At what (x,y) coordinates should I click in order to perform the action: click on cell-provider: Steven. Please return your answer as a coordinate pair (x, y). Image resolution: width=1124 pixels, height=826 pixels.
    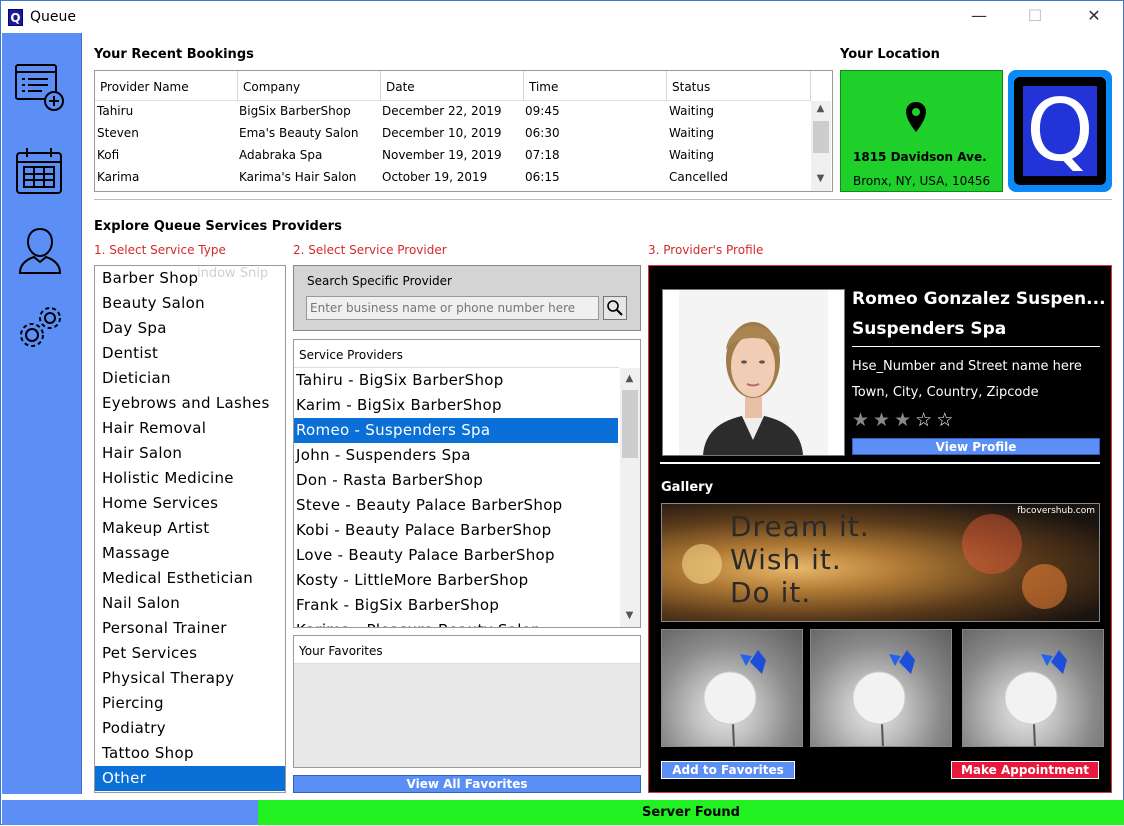
    Looking at the image, I should click on (118, 133).